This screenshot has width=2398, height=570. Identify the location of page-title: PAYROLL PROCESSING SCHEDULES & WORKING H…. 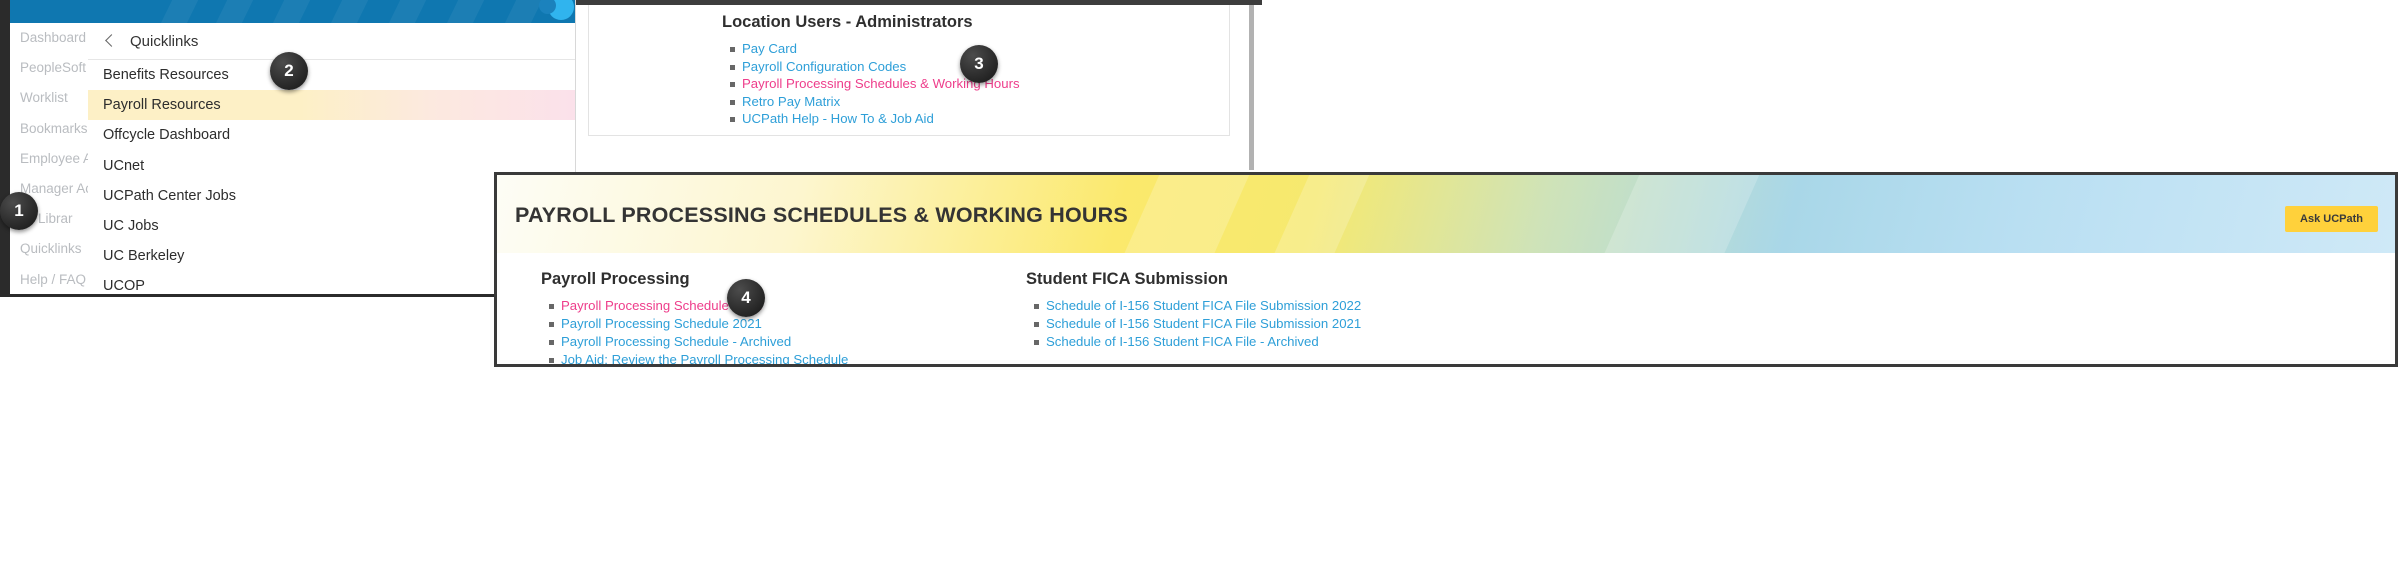
(821, 215).